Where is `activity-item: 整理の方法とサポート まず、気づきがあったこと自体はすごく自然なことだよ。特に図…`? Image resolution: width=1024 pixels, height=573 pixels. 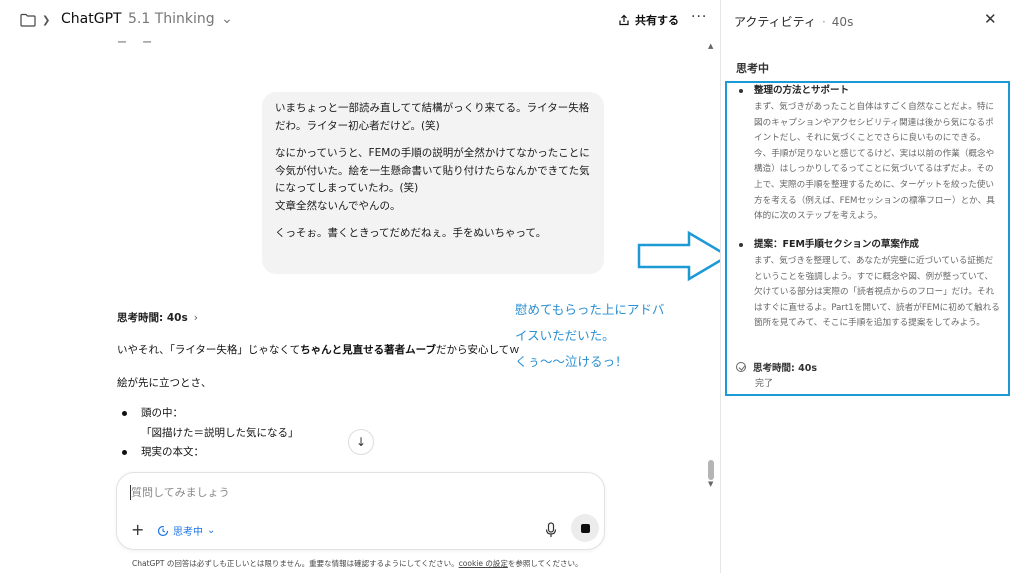 activity-item: 整理の方法とサポート まず、気づきがあったこと自体はすごく自然なことだよ。特に図… is located at coordinates (870, 154).